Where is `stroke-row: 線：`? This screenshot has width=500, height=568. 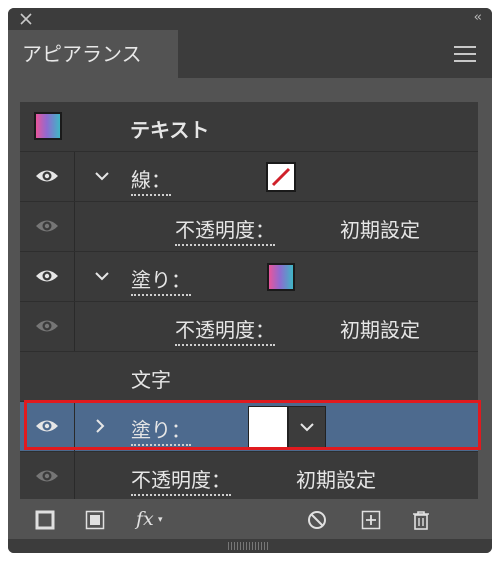 stroke-row: 線： is located at coordinates (249, 177).